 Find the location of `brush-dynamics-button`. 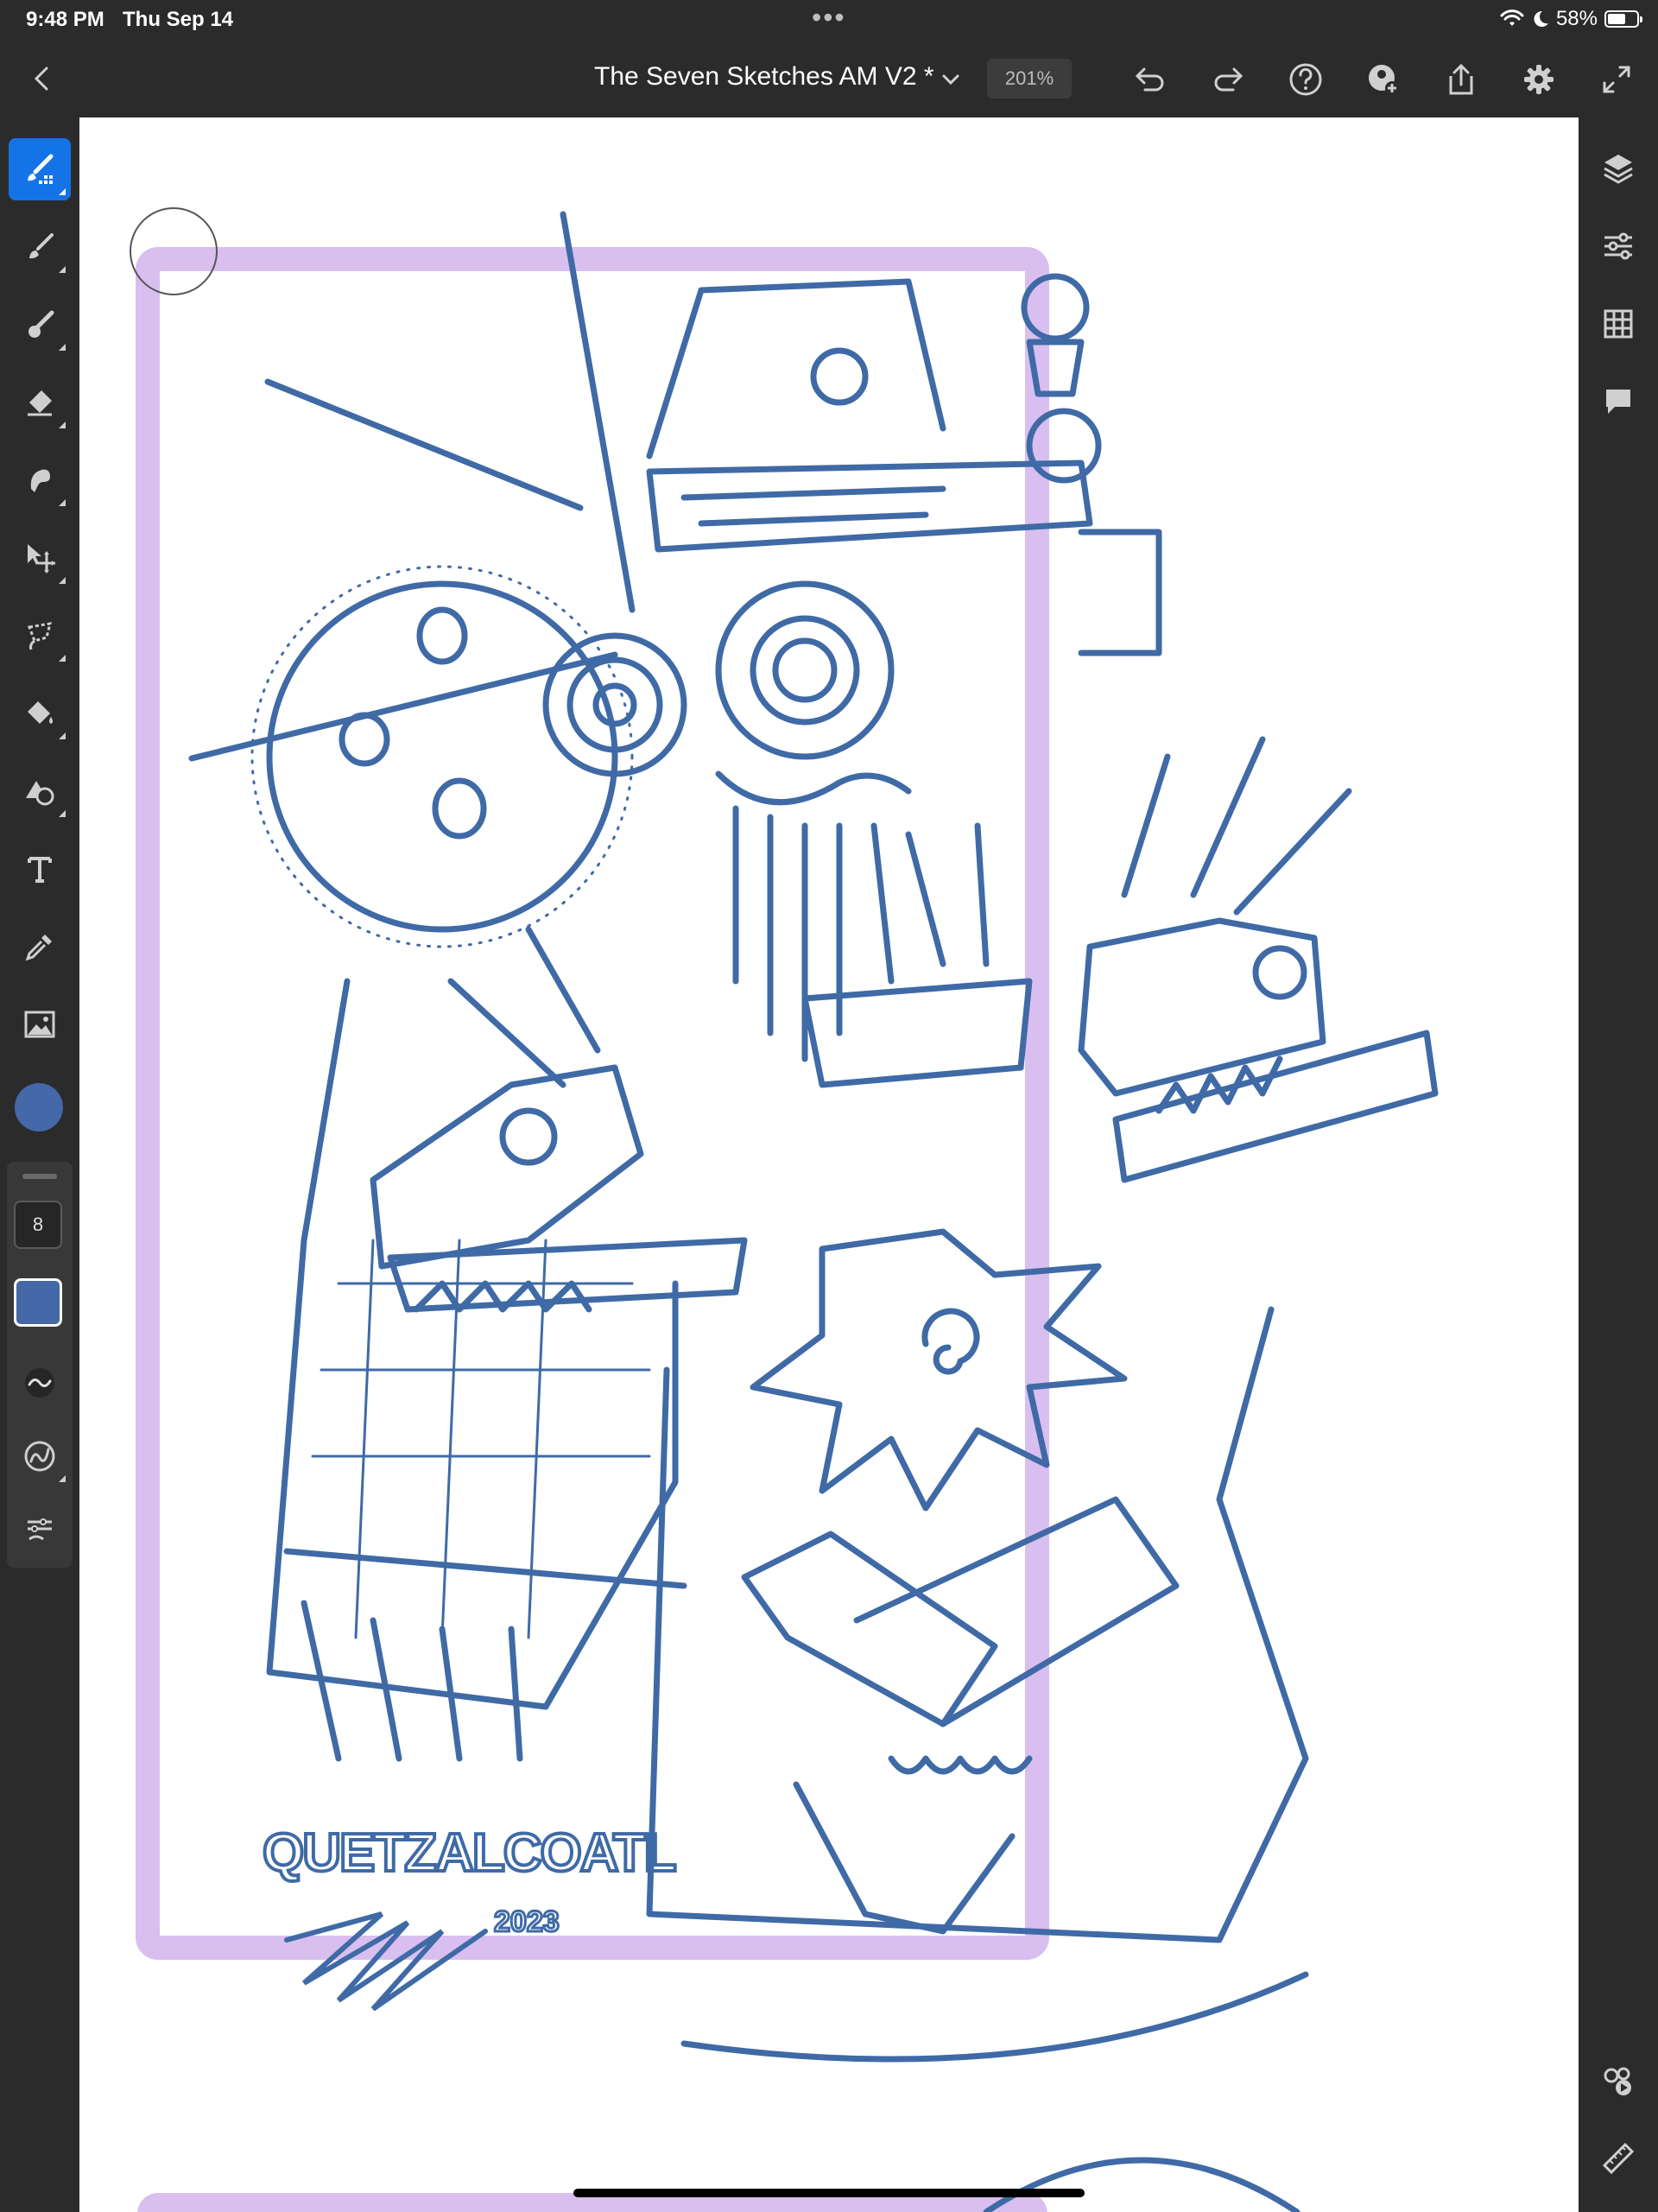

brush-dynamics-button is located at coordinates (40, 1456).